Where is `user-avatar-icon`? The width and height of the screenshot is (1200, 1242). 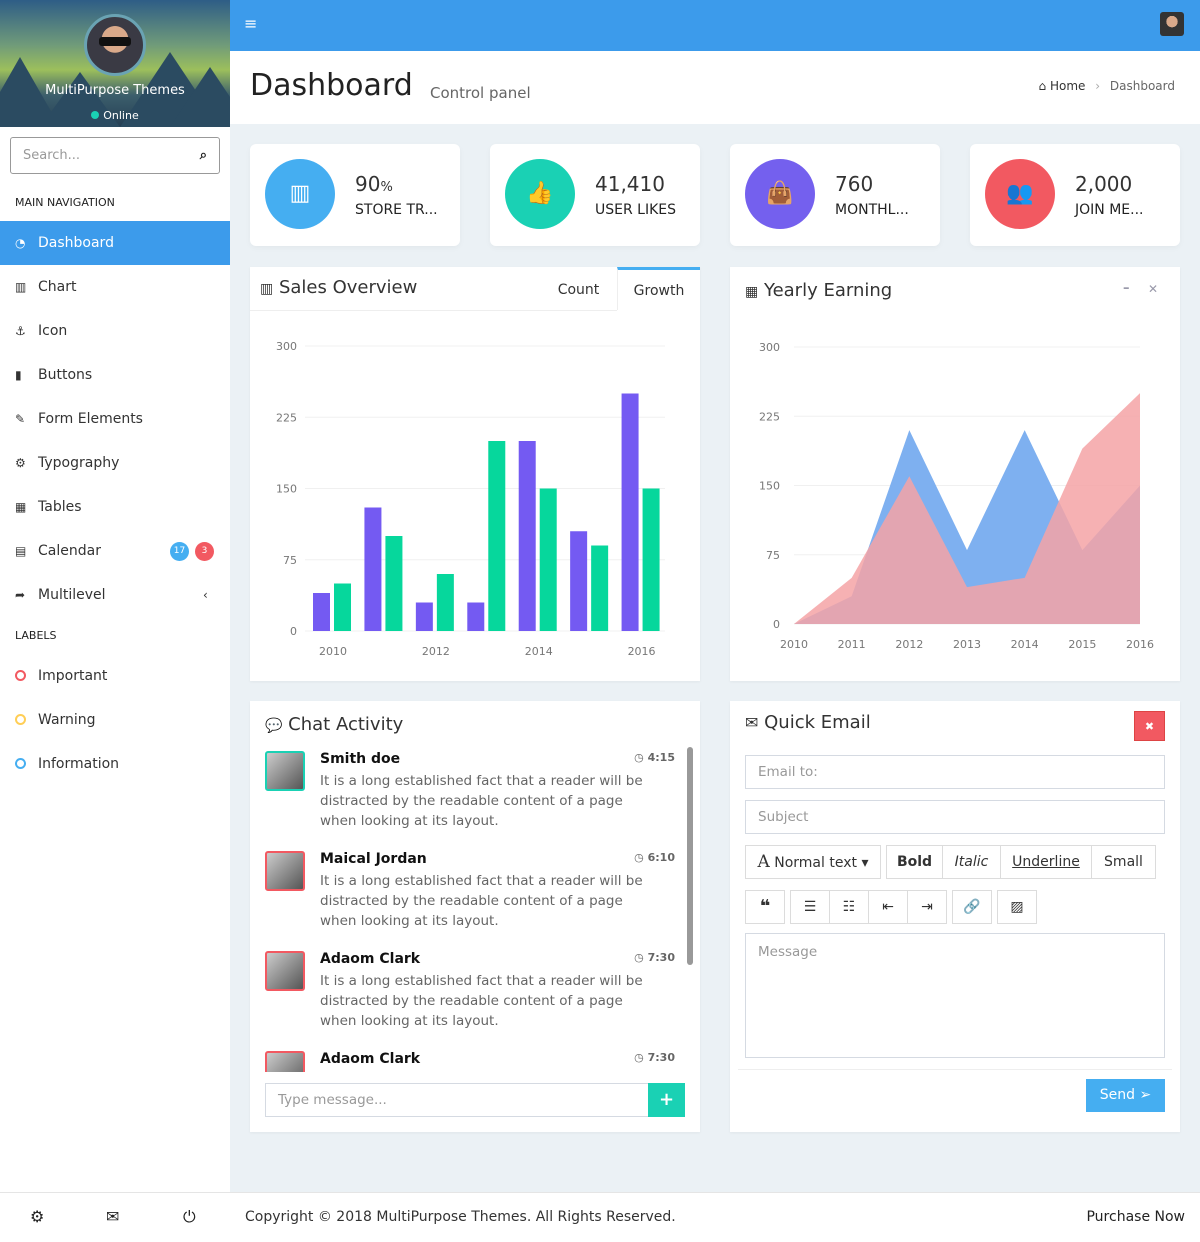
user-avatar-icon is located at coordinates (1172, 24).